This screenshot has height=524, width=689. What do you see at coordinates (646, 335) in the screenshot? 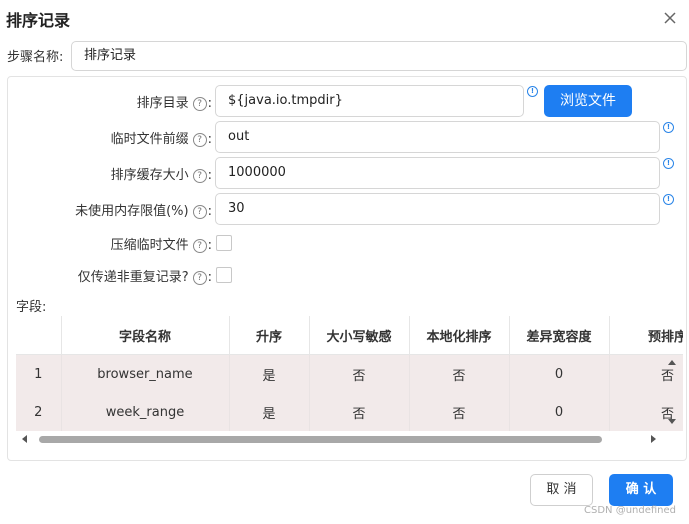
I see `column-header: 预排序` at bounding box center [646, 335].